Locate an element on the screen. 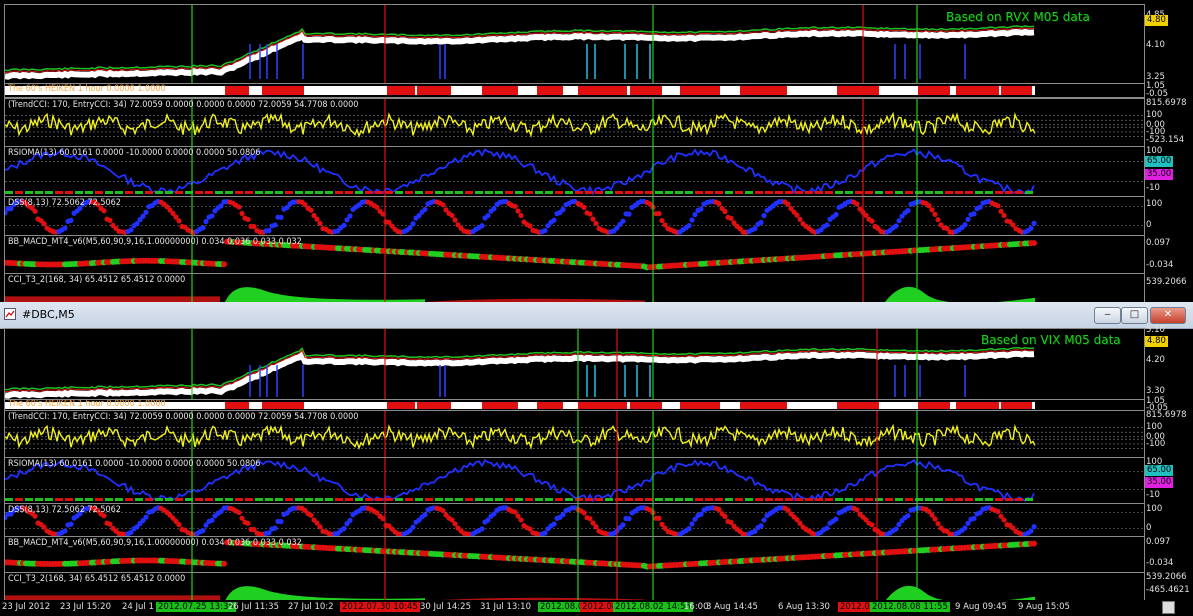 The height and width of the screenshot is (616, 1193). cci-t3-label: CCI_T3_2(168, 34) 65.4512 65.4512 0.0000 is located at coordinates (97, 579).